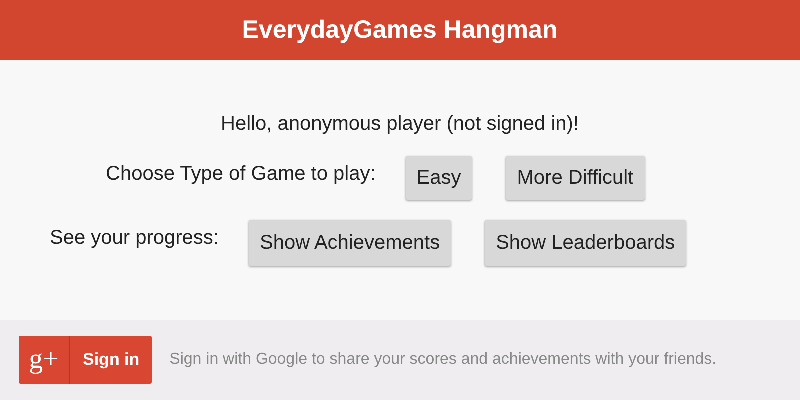 Image resolution: width=800 pixels, height=400 pixels. I want to click on row-label: Choose Type of Game to play:, so click(241, 174).